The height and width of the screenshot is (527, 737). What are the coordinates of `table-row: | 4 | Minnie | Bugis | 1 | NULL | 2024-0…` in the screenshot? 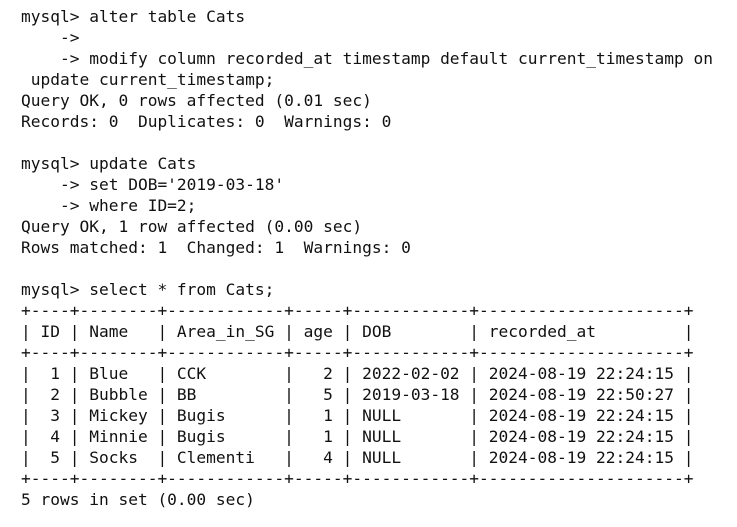 It's located at (357, 436).